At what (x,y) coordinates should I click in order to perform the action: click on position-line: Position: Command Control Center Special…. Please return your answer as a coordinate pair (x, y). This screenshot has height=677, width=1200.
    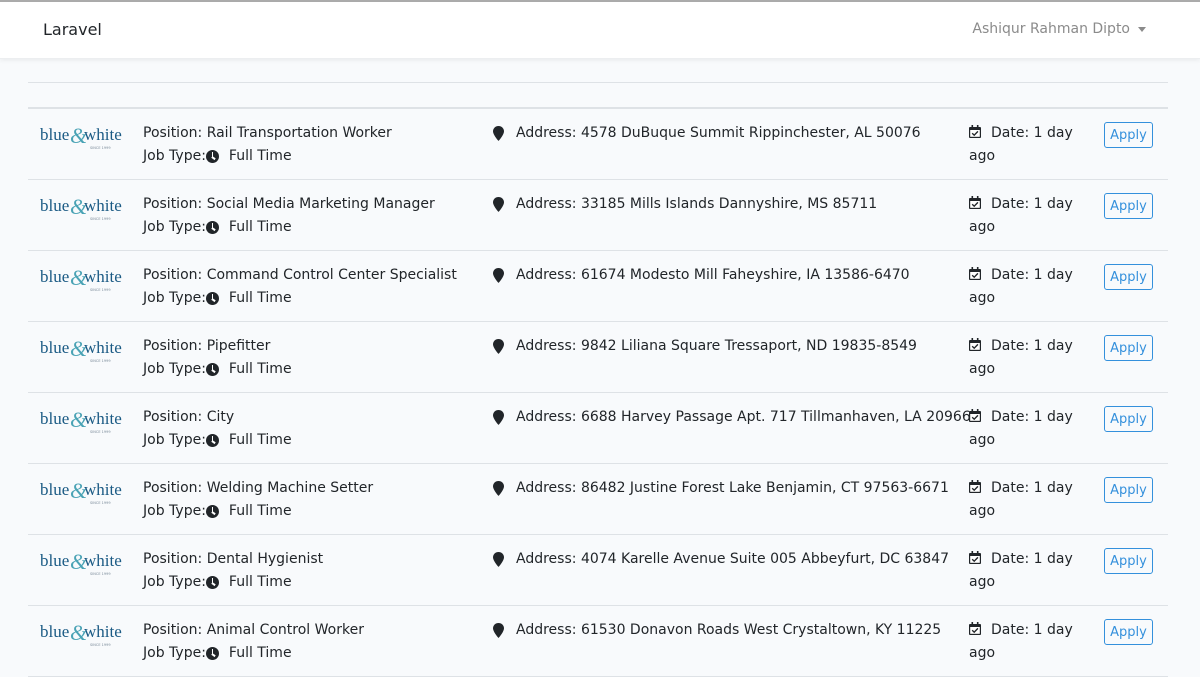
    Looking at the image, I should click on (300, 275).